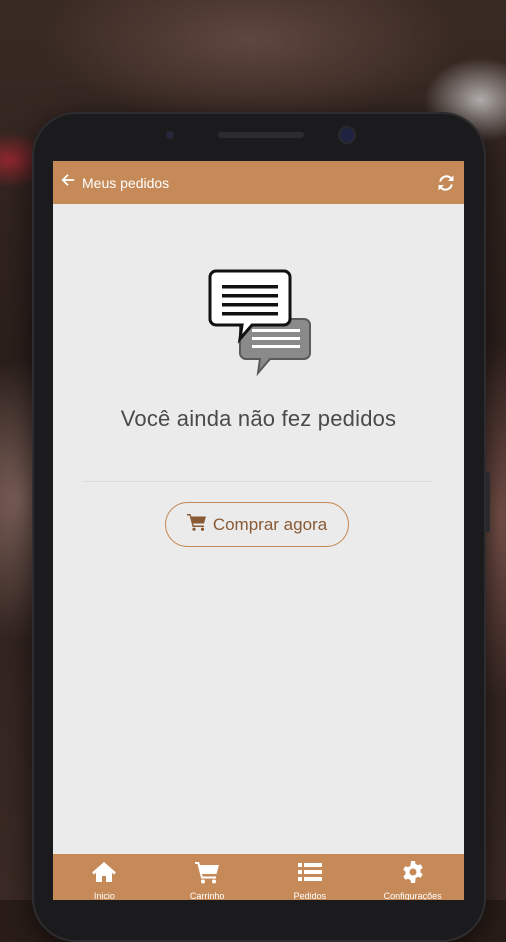 The height and width of the screenshot is (942, 506). Describe the element at coordinates (258, 481) in the screenshot. I see `divider` at that location.